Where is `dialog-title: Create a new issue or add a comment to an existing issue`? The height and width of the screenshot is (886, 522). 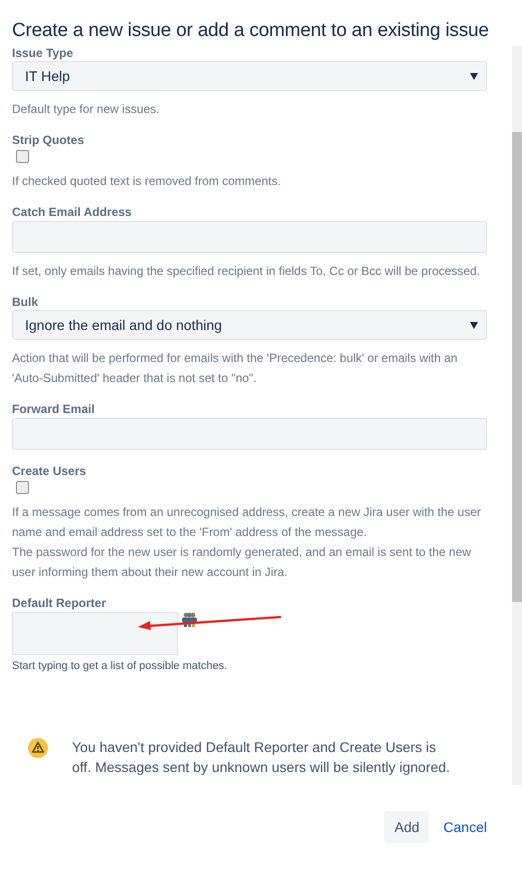 dialog-title: Create a new issue or add a comment to an existing issue is located at coordinates (250, 31).